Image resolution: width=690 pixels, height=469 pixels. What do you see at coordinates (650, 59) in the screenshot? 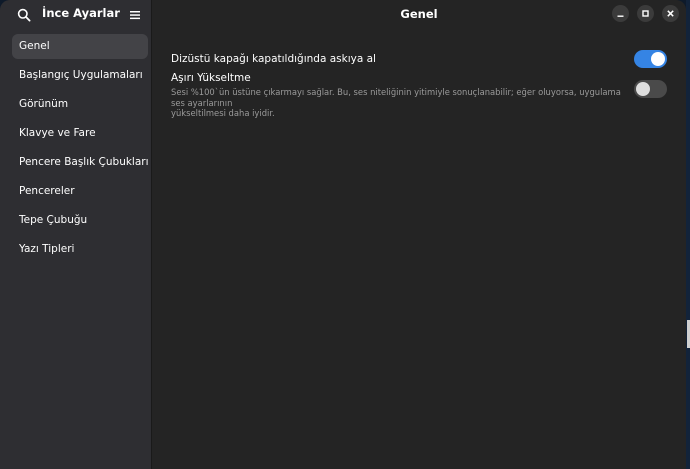
I see `suspend-on-lid-close-toggle` at bounding box center [650, 59].